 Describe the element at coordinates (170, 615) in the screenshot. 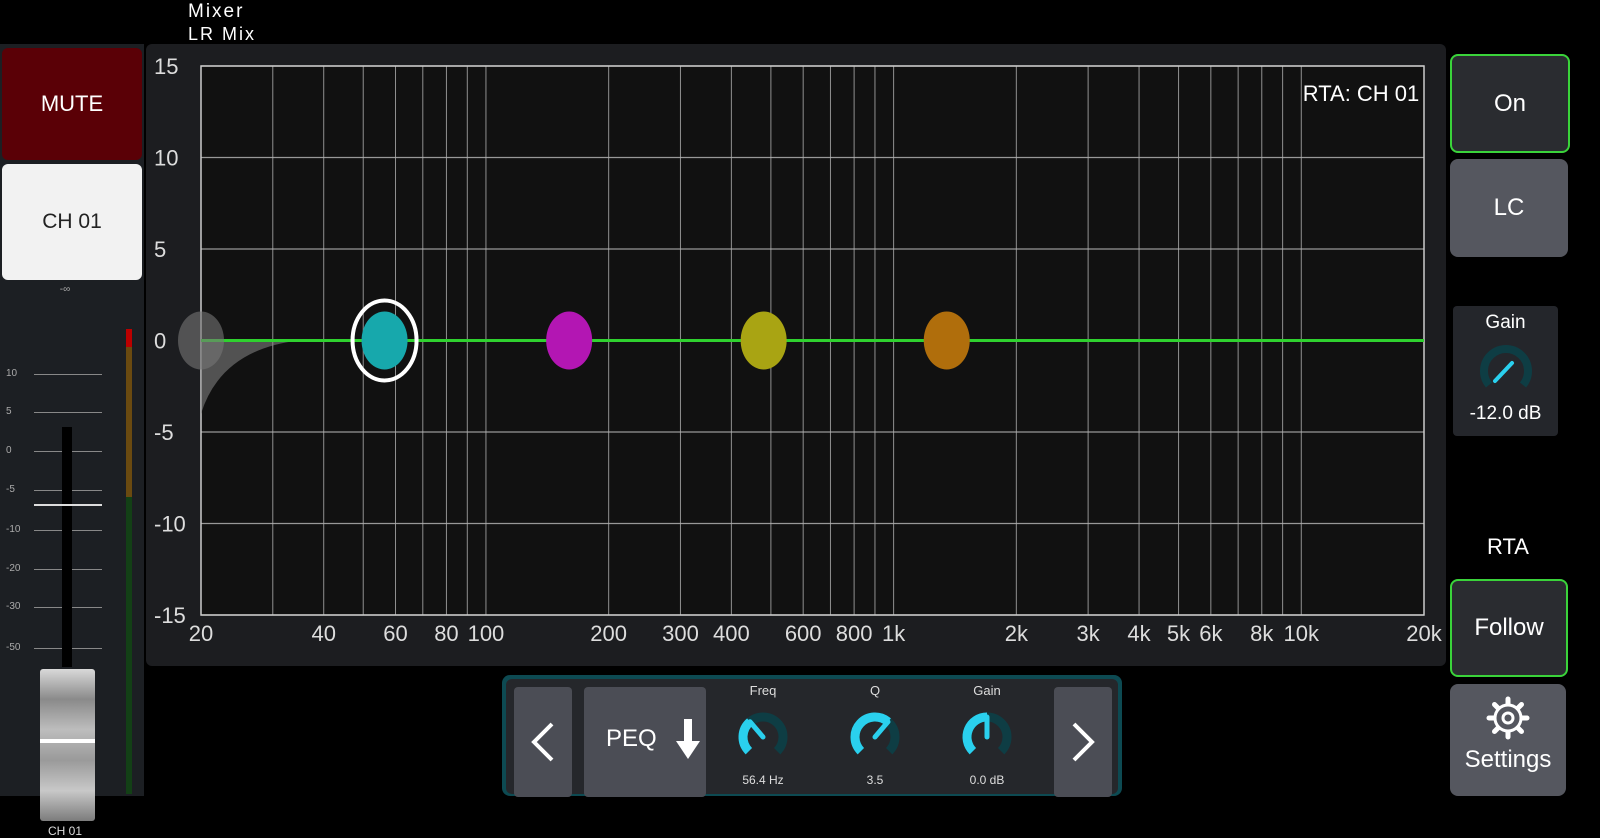

I see `y-tick-label: -15` at that location.